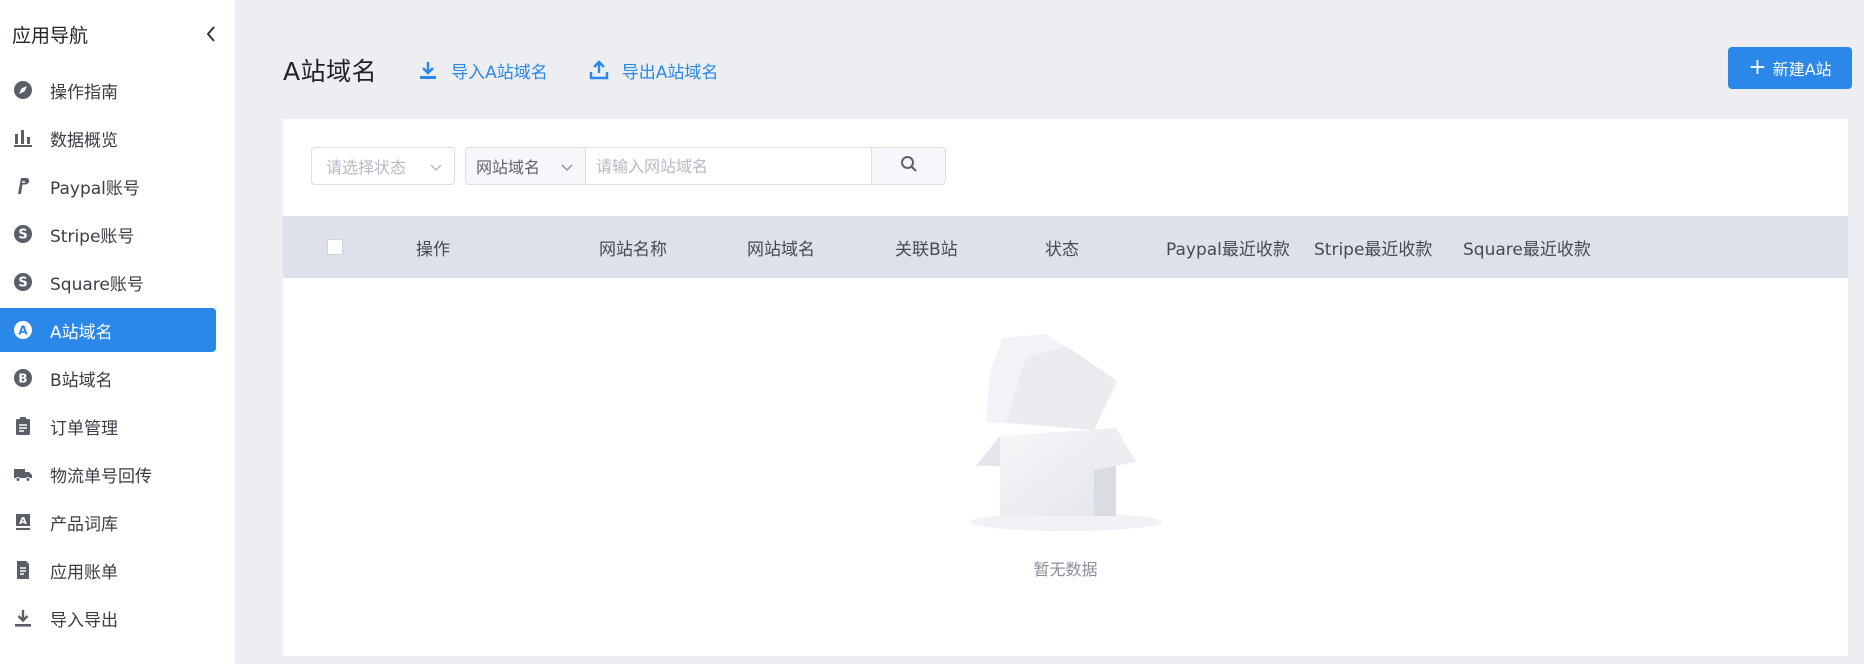 This screenshot has width=1864, height=664. Describe the element at coordinates (1527, 249) in the screenshot. I see `column-header-square-recent: Square最近收款` at that location.